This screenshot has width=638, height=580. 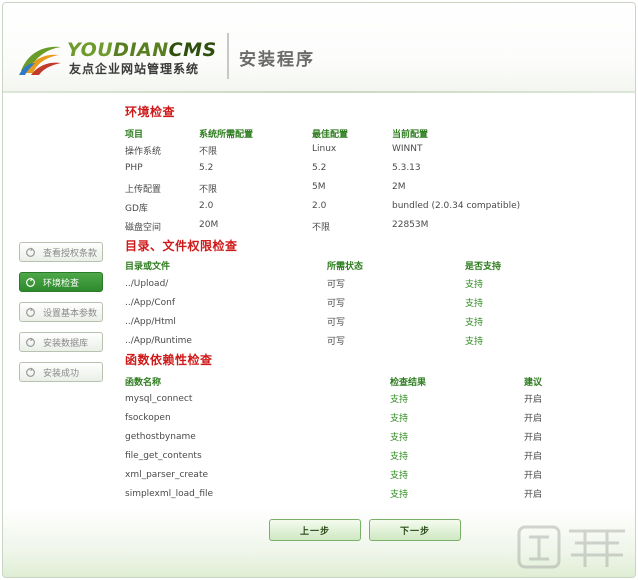 I want to click on perm-header-supported: 是否支持, so click(x=483, y=267).